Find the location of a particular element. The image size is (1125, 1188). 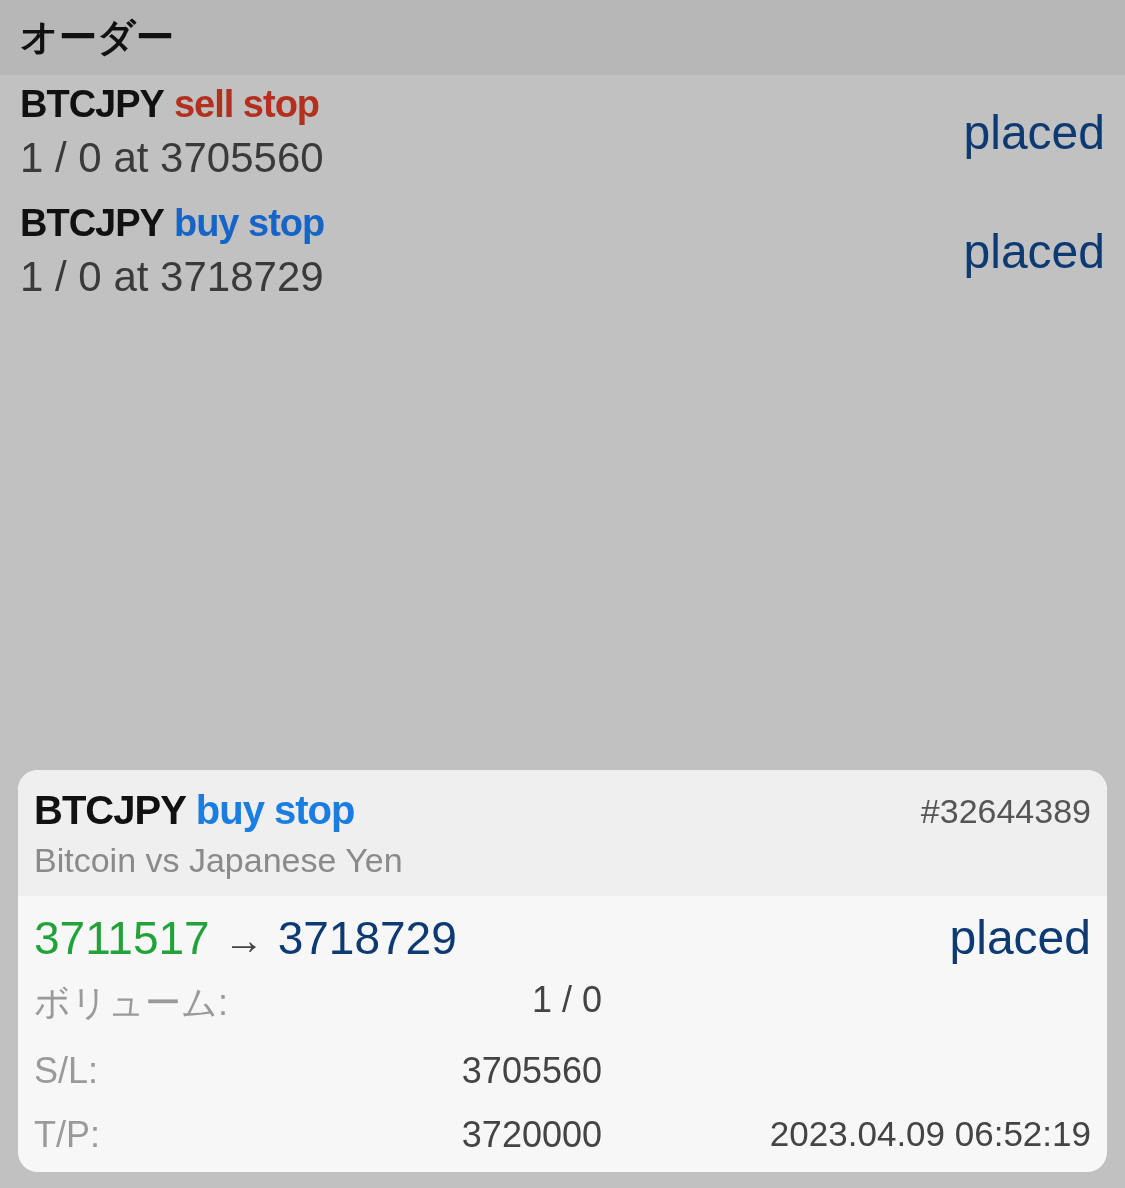

target-price: 3718729 is located at coordinates (367, 937).